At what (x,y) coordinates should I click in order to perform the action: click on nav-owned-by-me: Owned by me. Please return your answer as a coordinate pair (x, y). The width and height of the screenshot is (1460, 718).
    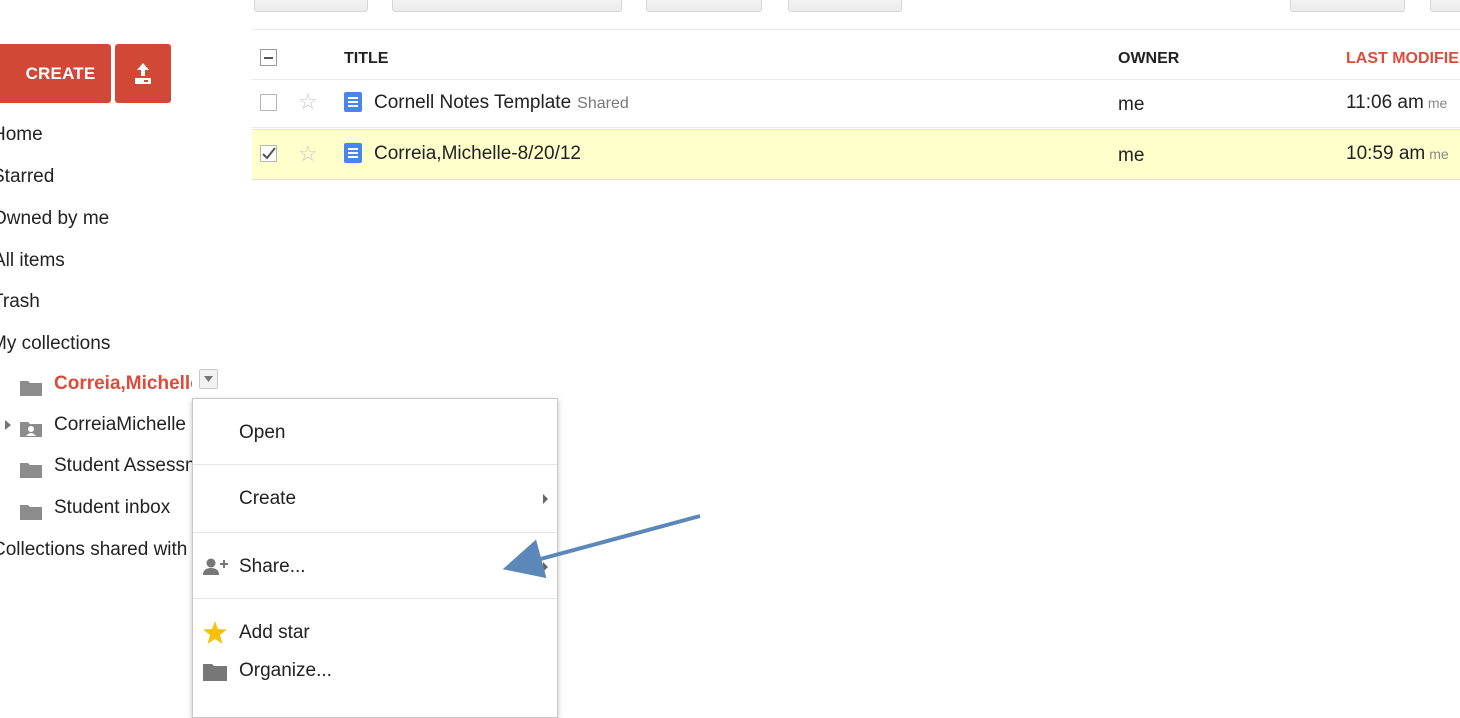
    Looking at the image, I should click on (54, 219).